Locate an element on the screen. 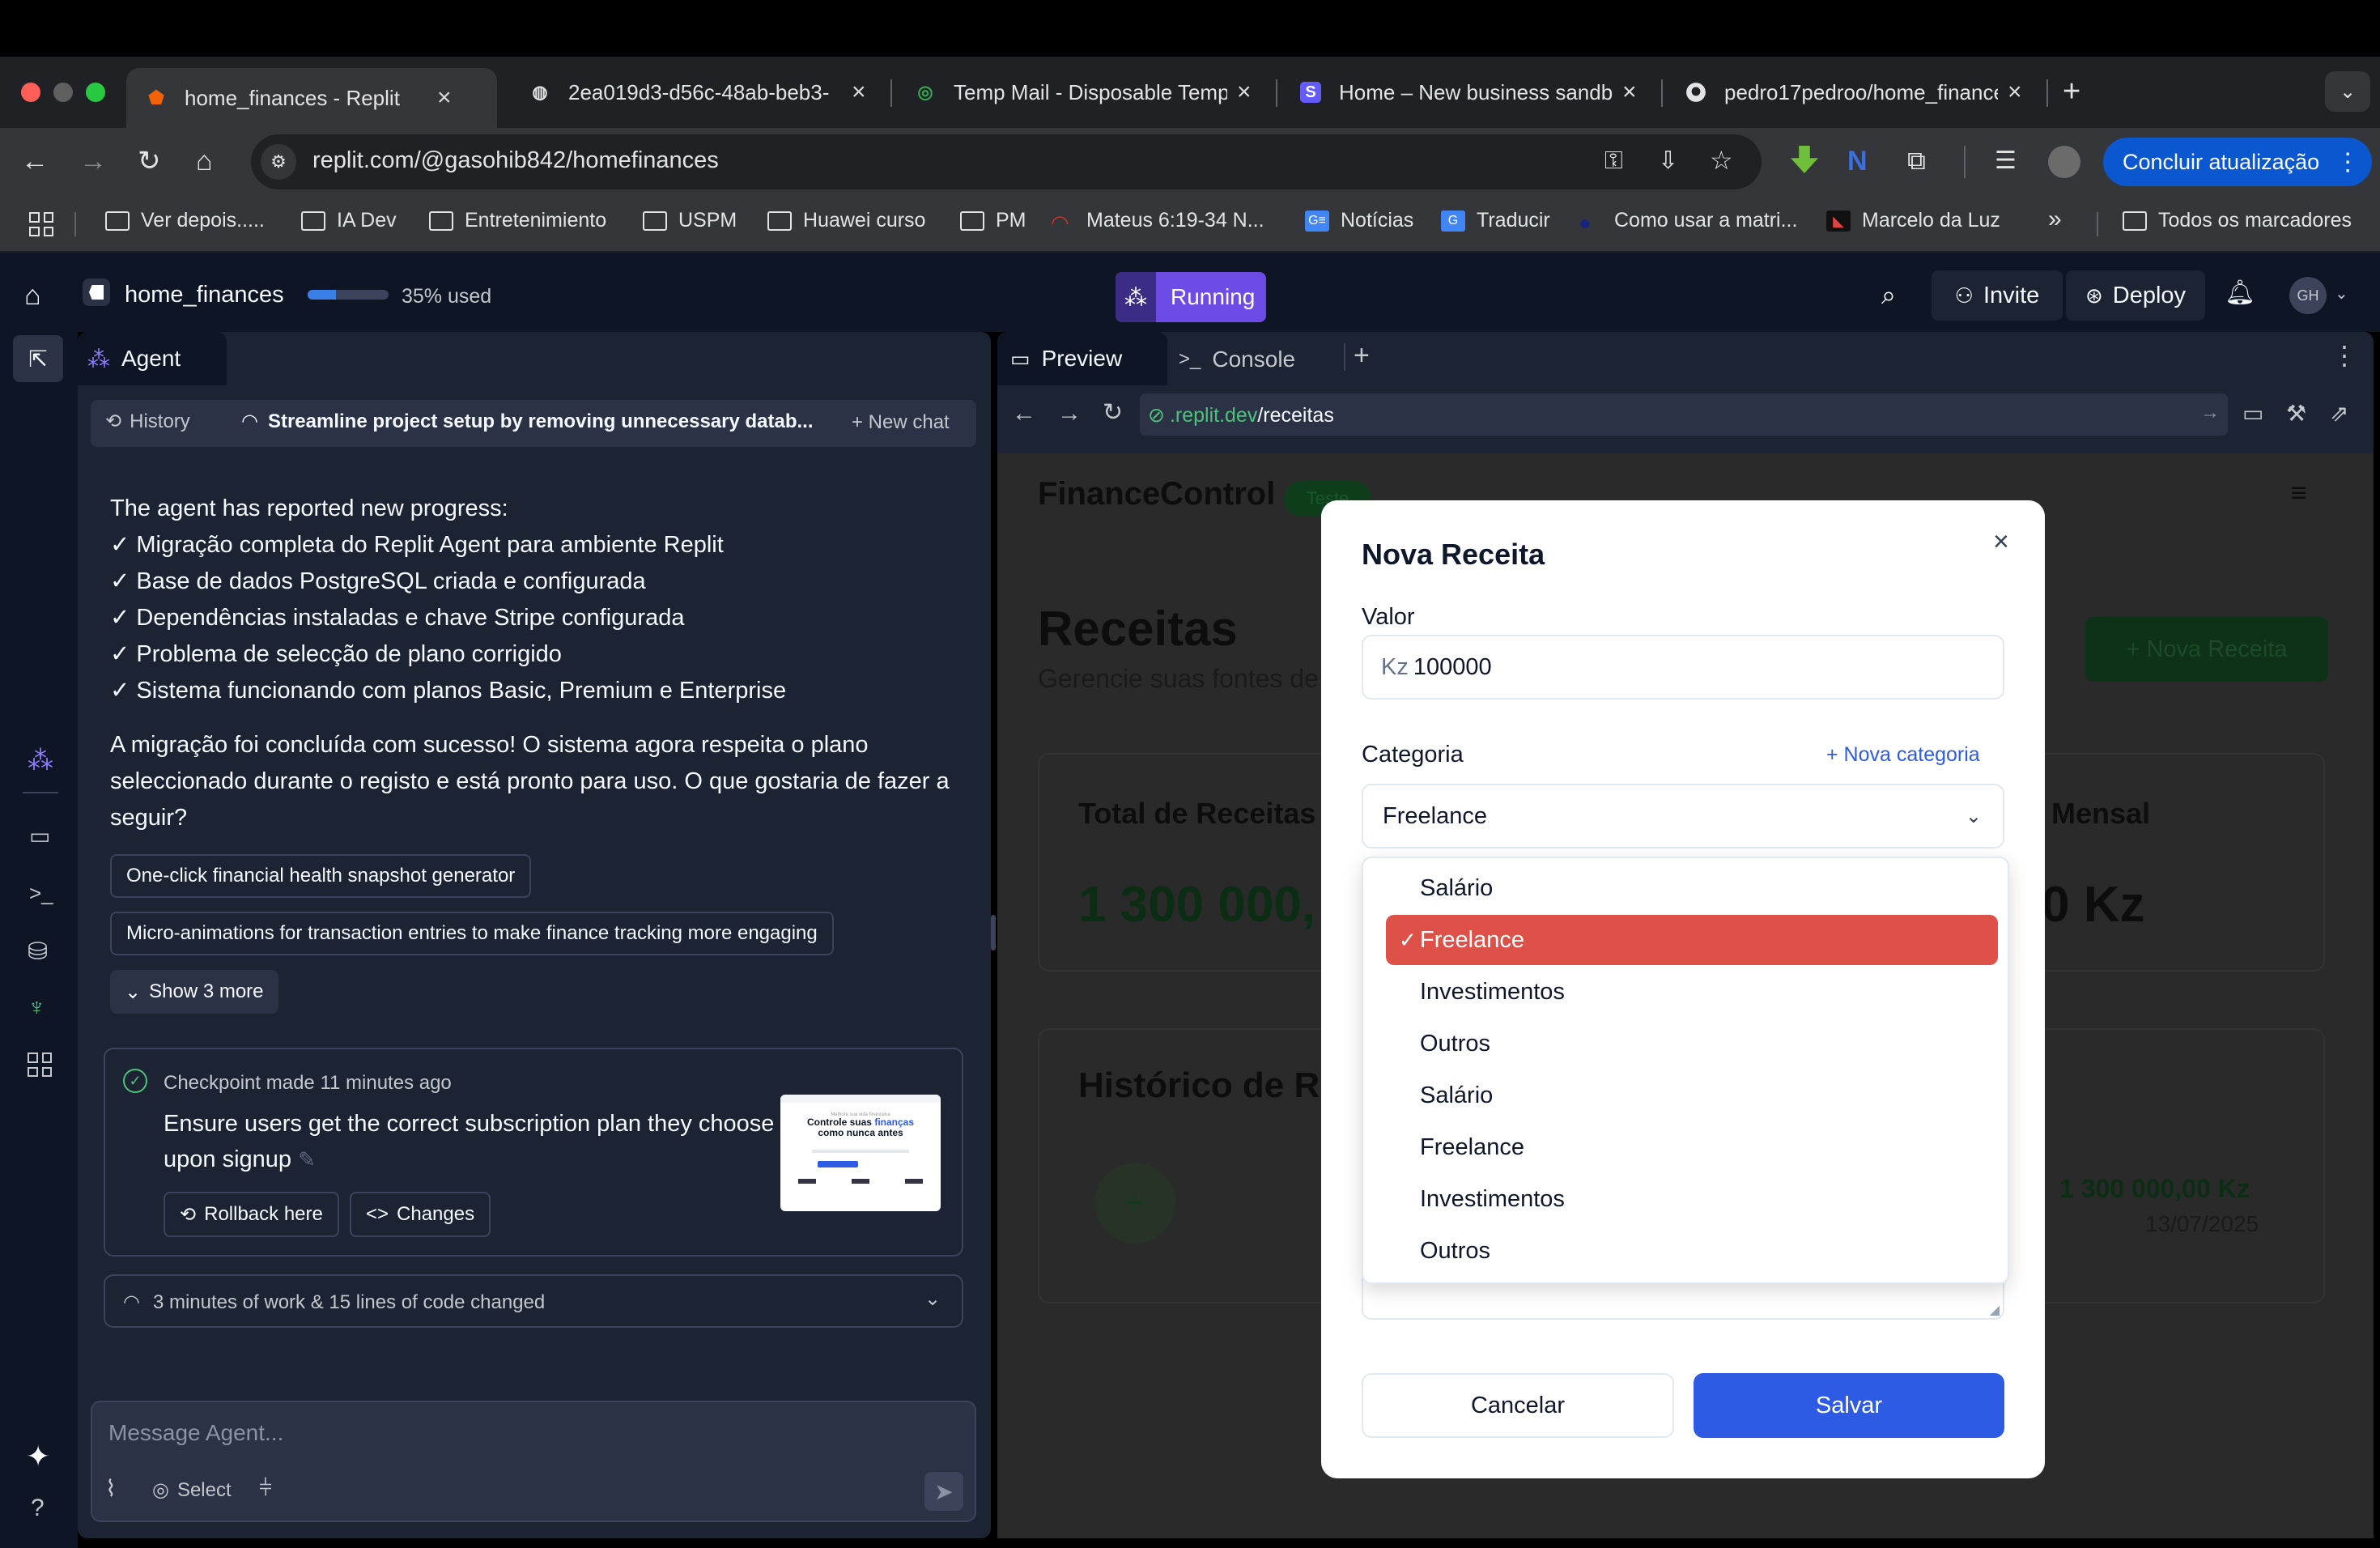  bookmark-folder-pm: PM is located at coordinates (993, 221).